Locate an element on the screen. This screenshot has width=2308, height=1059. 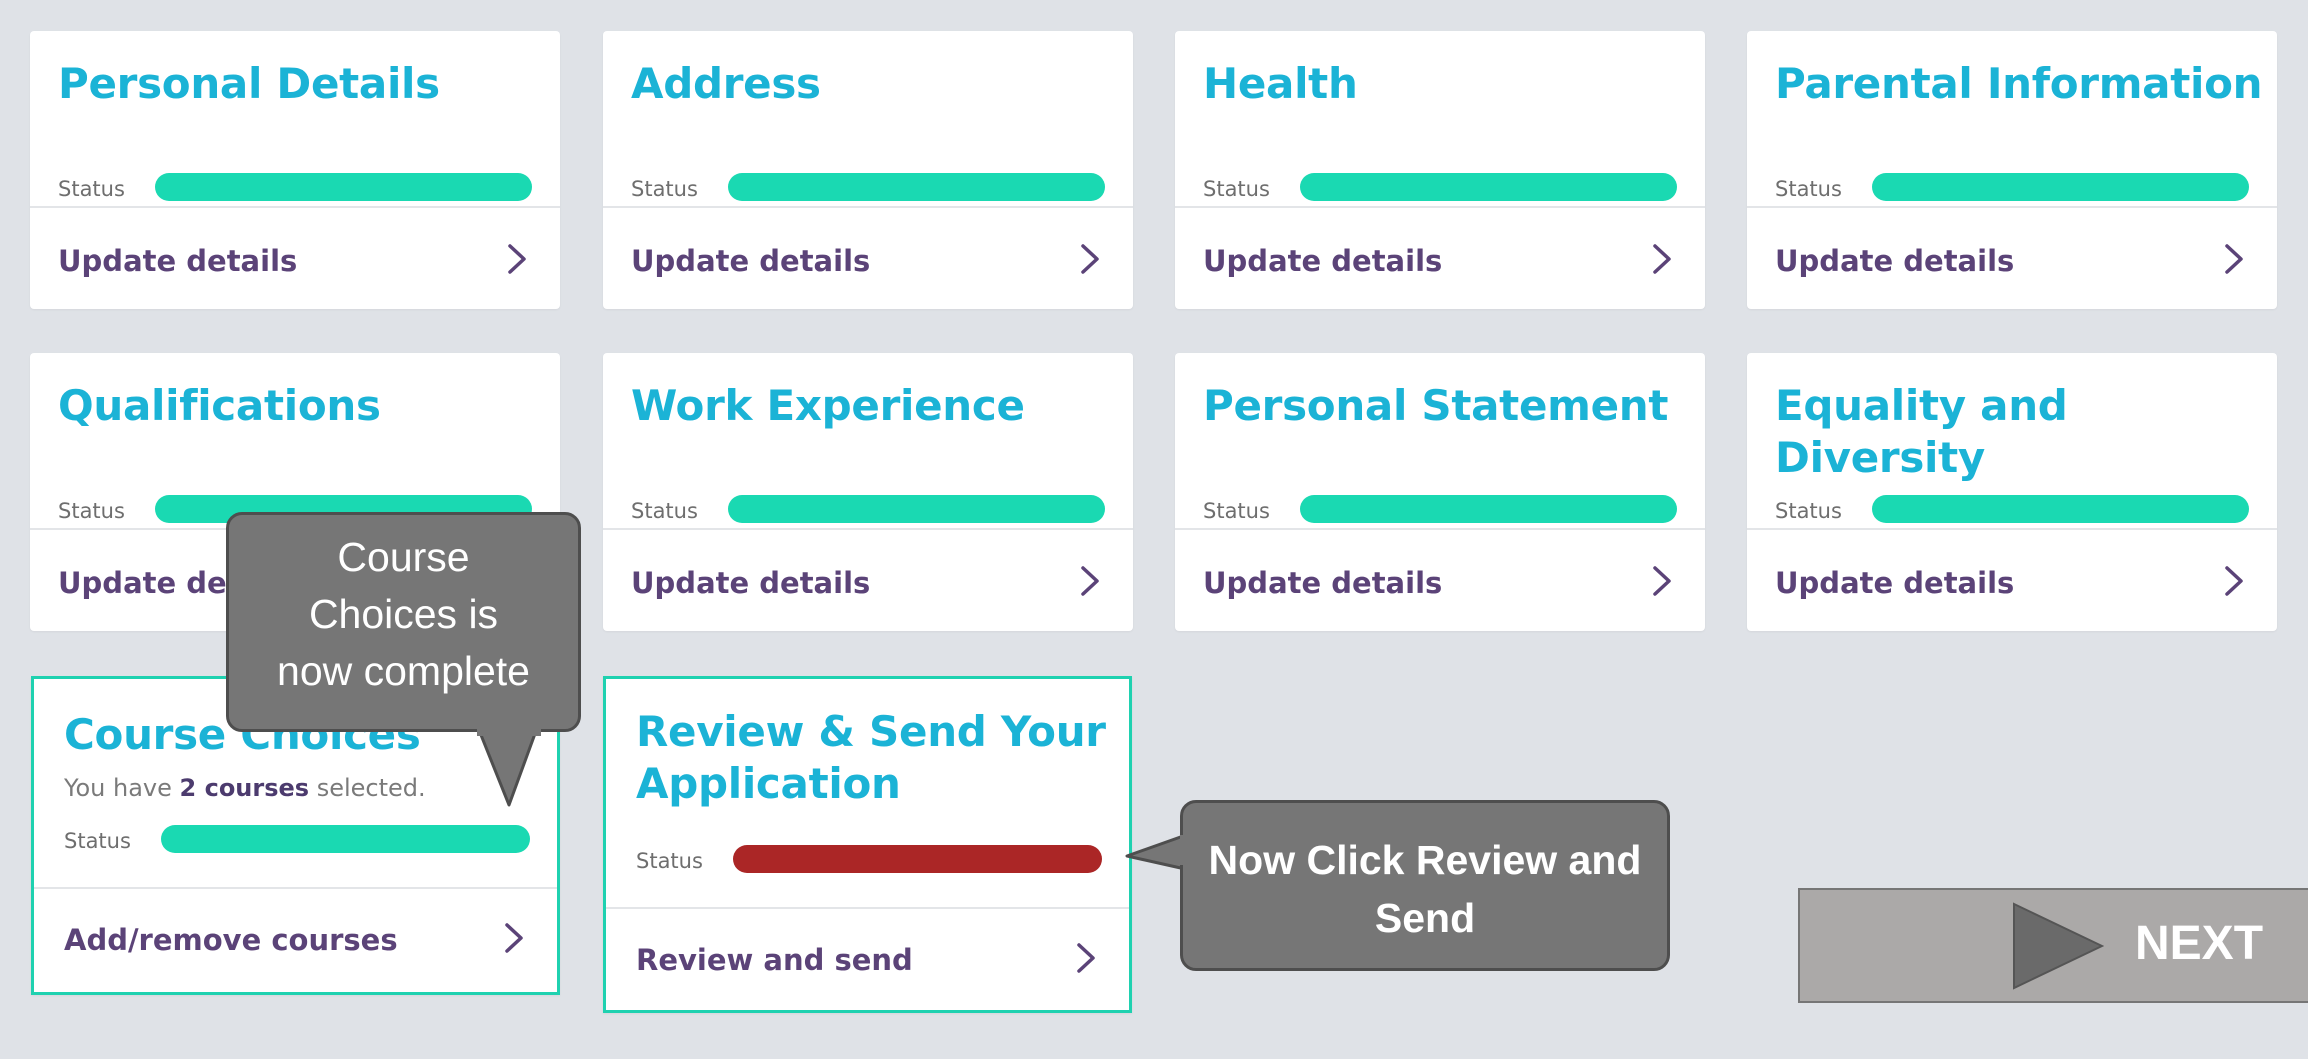
callout-line-2: Send is located at coordinates (1425, 918).